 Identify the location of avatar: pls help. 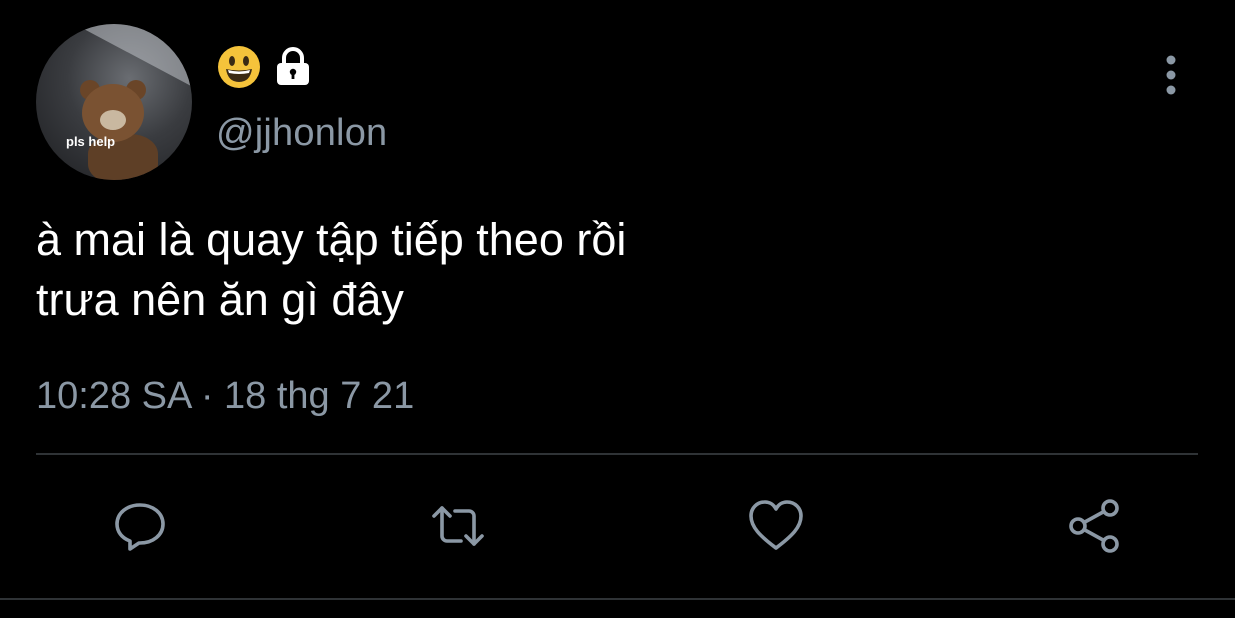
(114, 102).